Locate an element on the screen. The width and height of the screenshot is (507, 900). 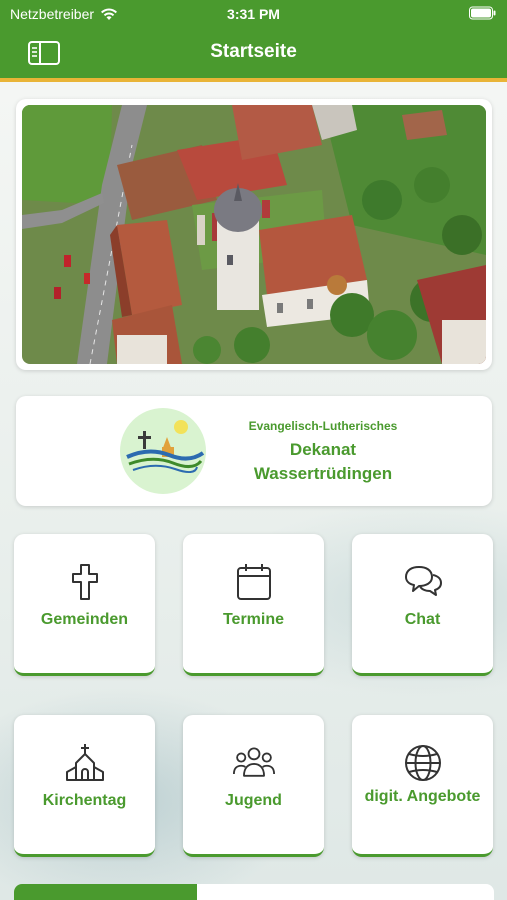
nav-bar: Startseite is located at coordinates (253, 53).